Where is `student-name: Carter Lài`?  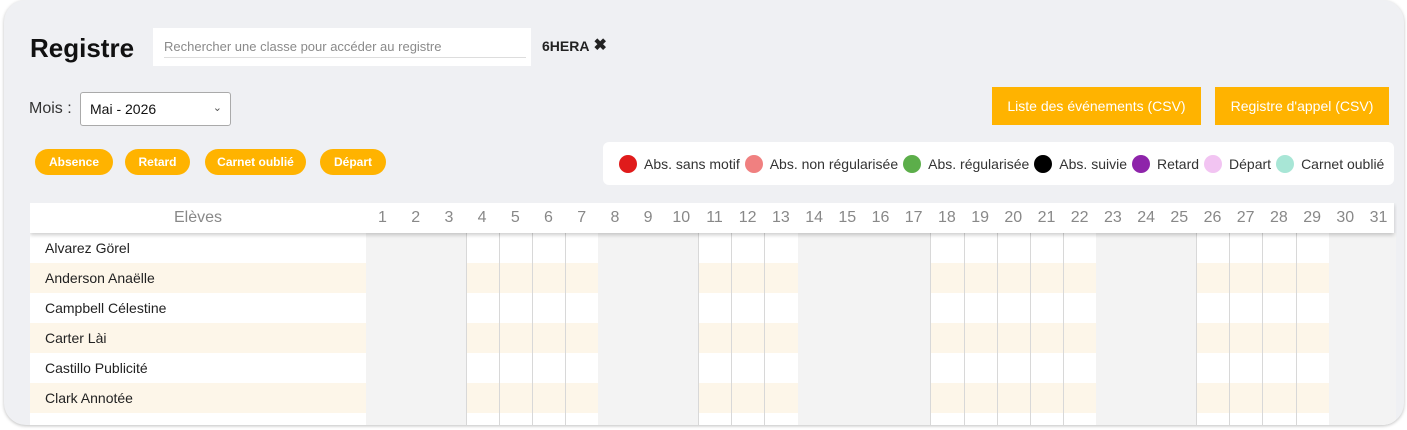 student-name: Carter Lài is located at coordinates (75, 338).